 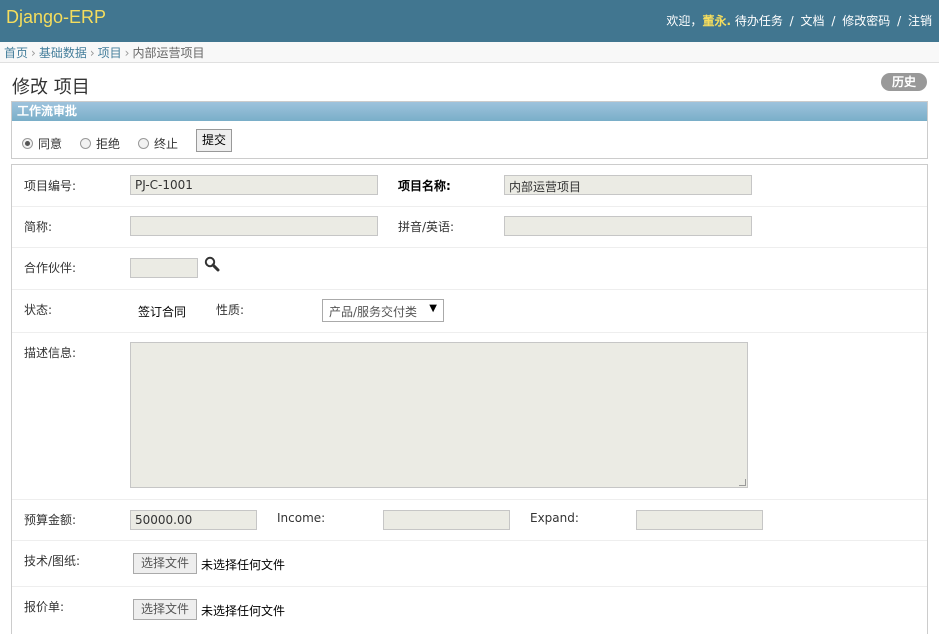 I want to click on short-name-input, so click(x=254, y=226).